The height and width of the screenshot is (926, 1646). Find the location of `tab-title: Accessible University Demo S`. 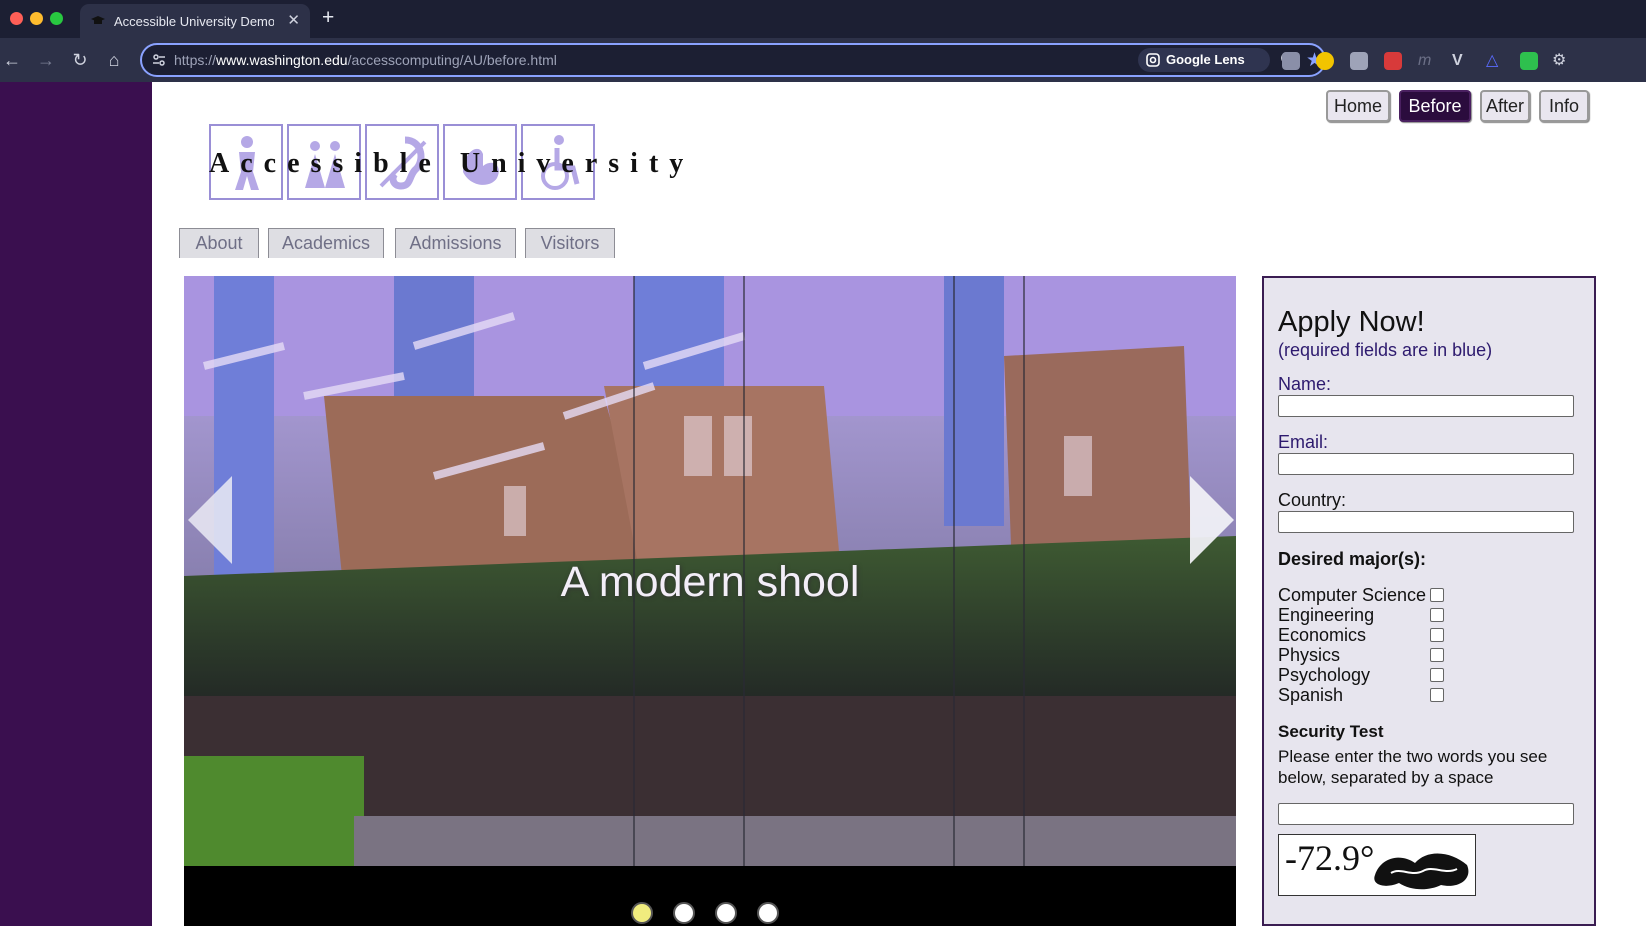

tab-title: Accessible University Demo S is located at coordinates (194, 21).